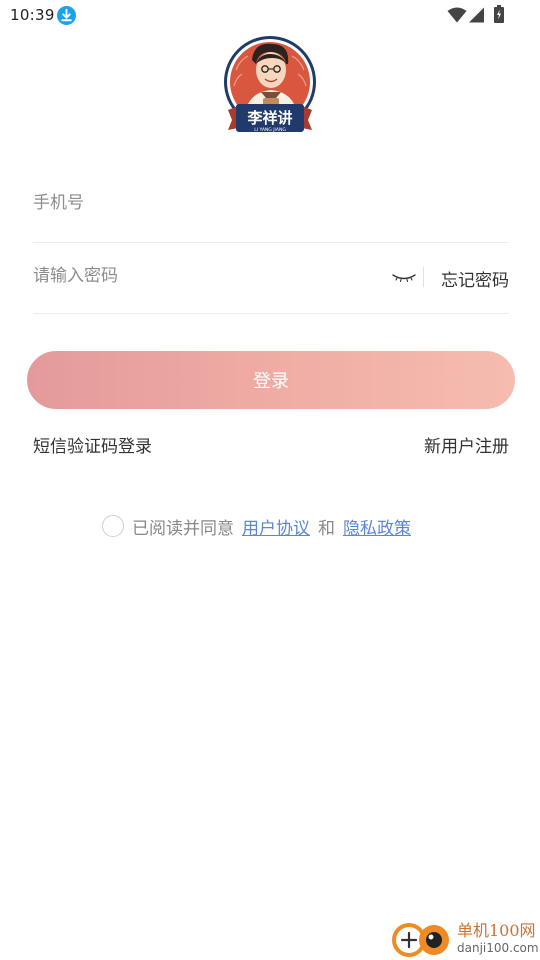 The height and width of the screenshot is (960, 540). Describe the element at coordinates (270, 16) in the screenshot. I see `status-bar: 10:39` at that location.